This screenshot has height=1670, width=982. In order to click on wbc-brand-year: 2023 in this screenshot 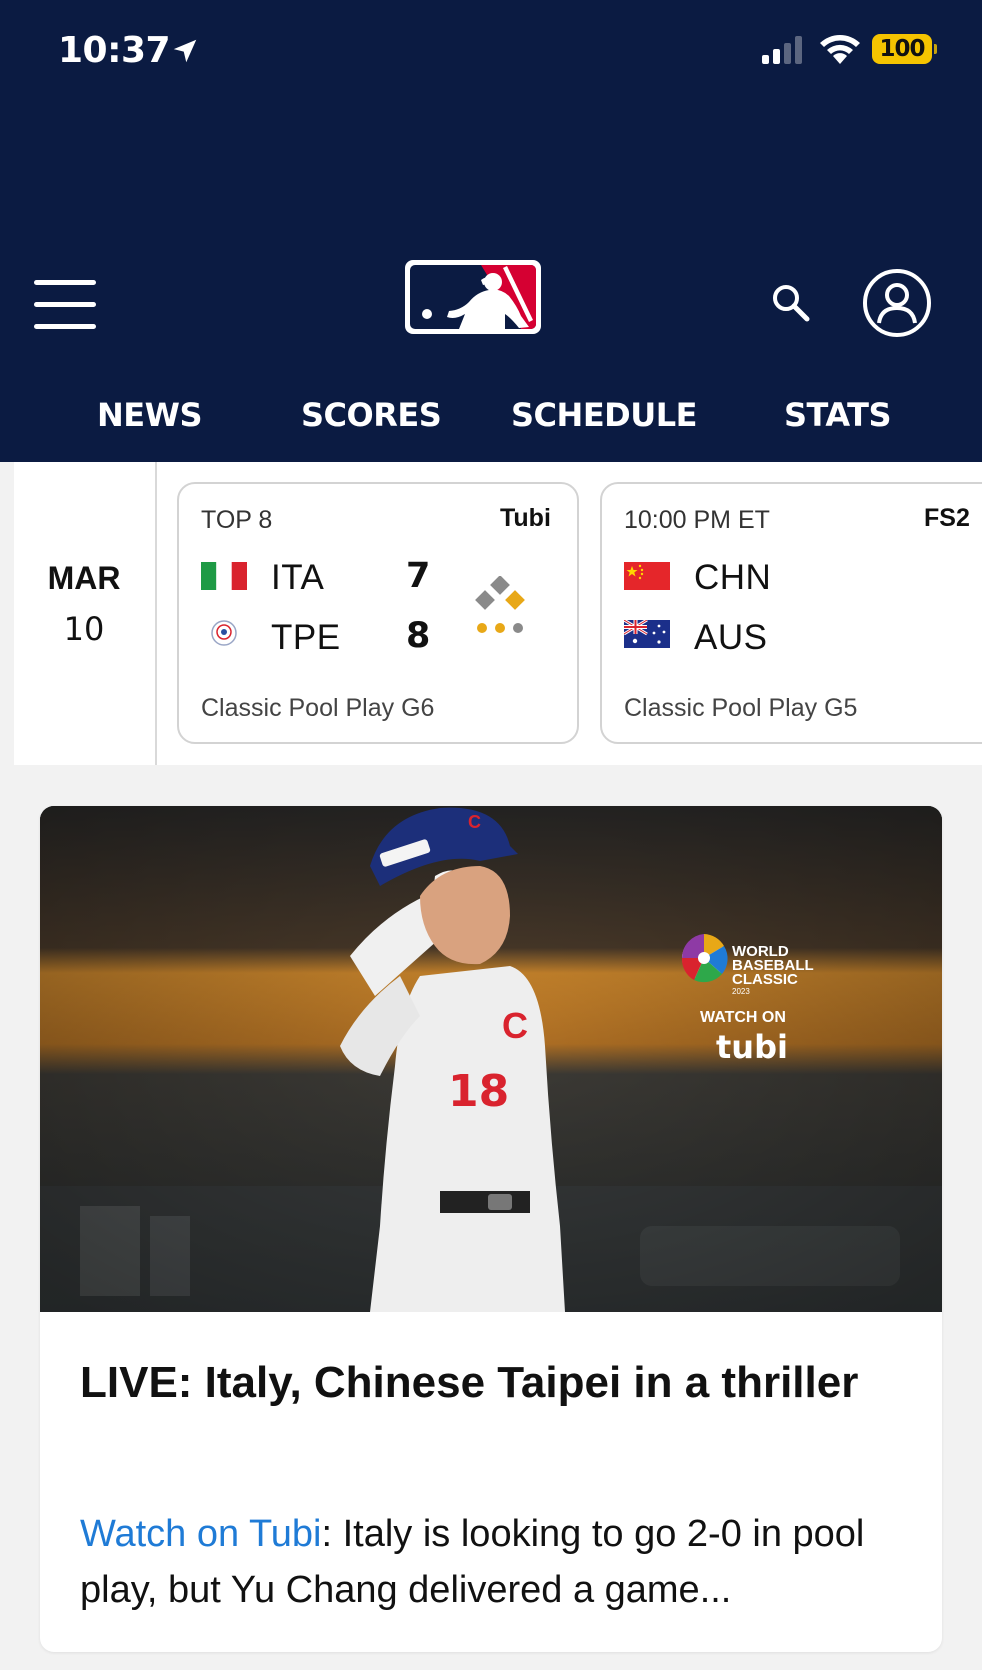, I will do `click(741, 991)`.